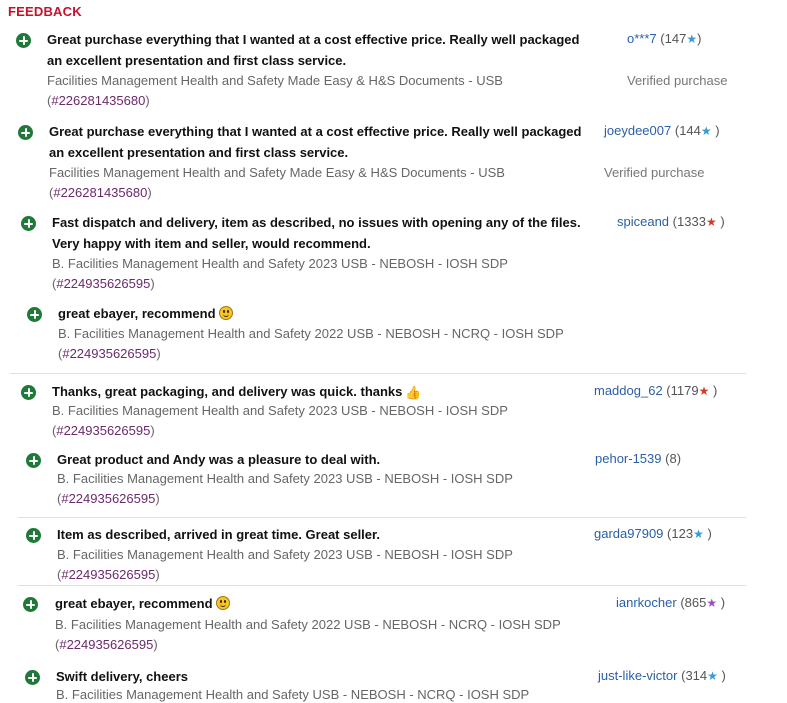 This screenshot has height=703, width=787. I want to click on buyer-username: maddog_62, so click(628, 390).